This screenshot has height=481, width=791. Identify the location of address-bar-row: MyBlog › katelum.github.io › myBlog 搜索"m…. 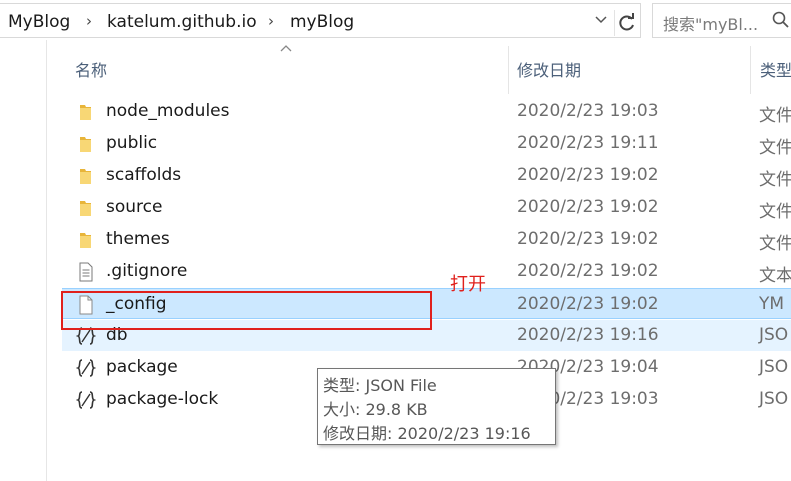
(395, 20).